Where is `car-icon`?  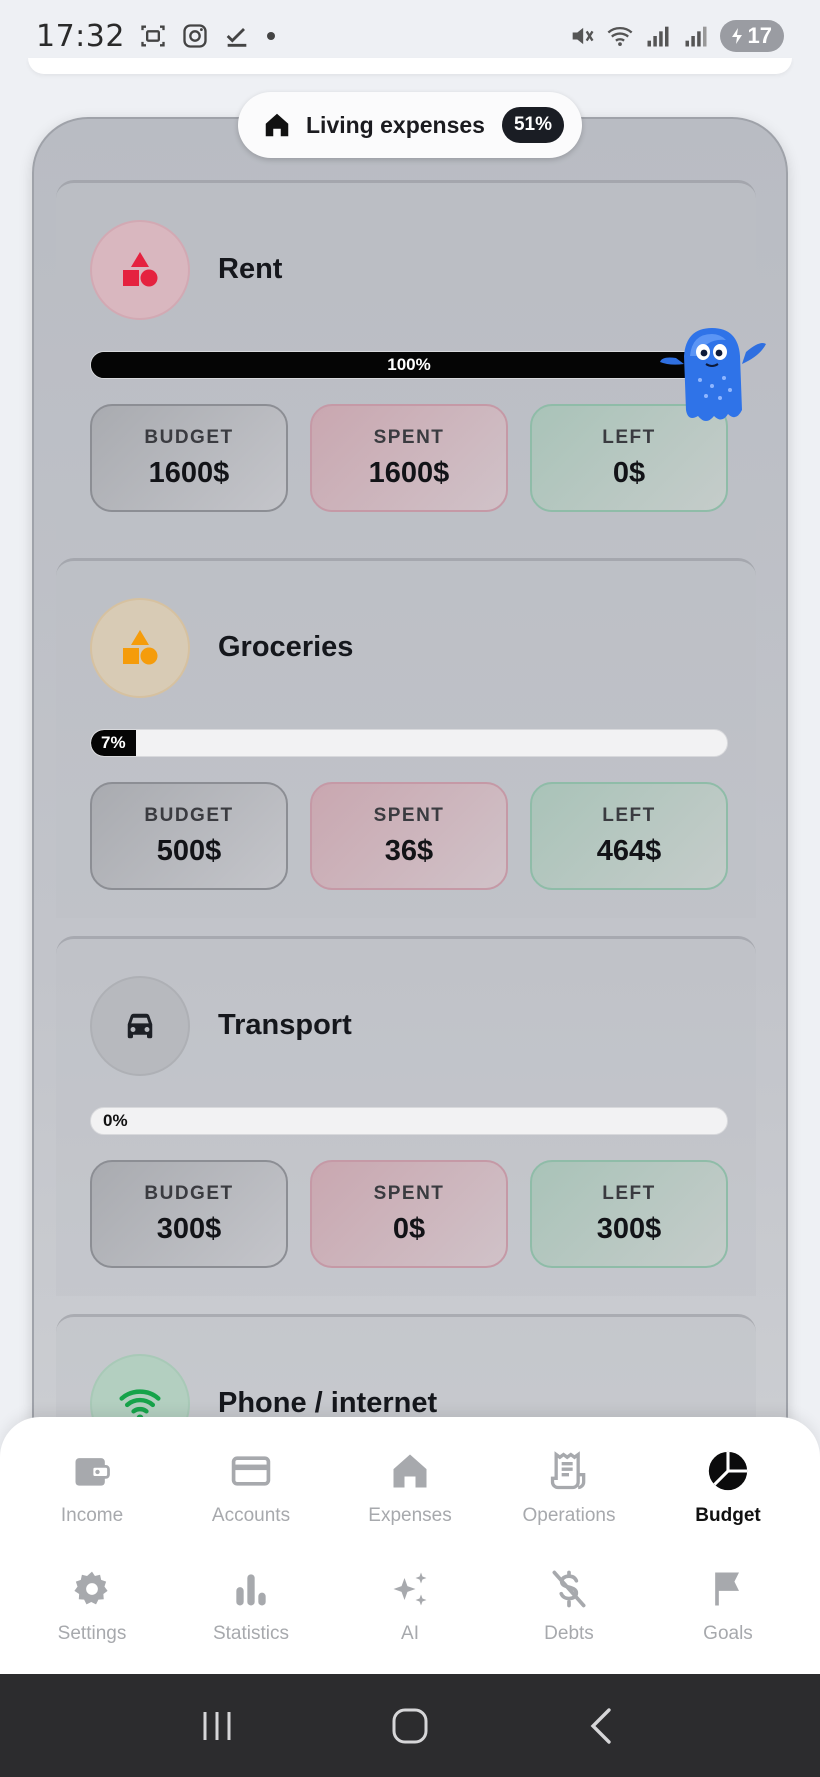
car-icon is located at coordinates (140, 1026).